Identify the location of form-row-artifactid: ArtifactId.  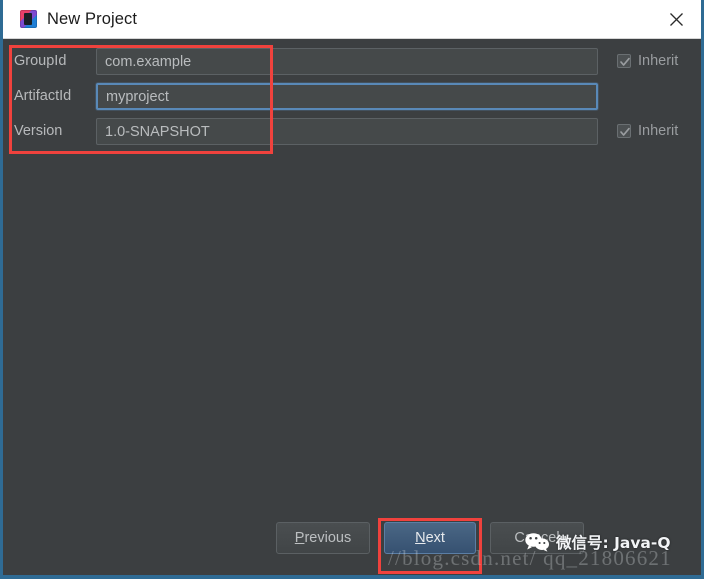
(352, 96).